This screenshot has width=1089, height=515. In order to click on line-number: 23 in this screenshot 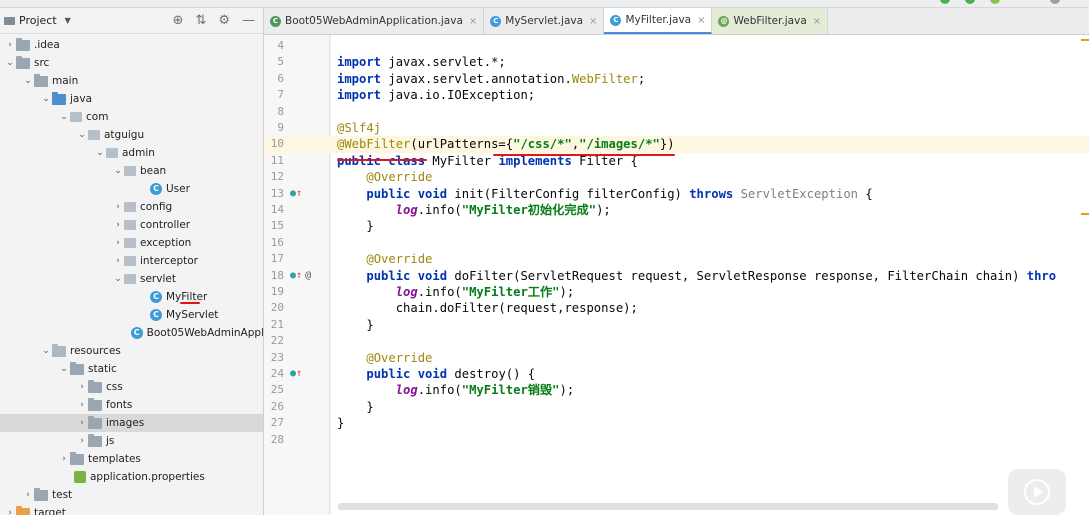, I will do `click(274, 358)`.